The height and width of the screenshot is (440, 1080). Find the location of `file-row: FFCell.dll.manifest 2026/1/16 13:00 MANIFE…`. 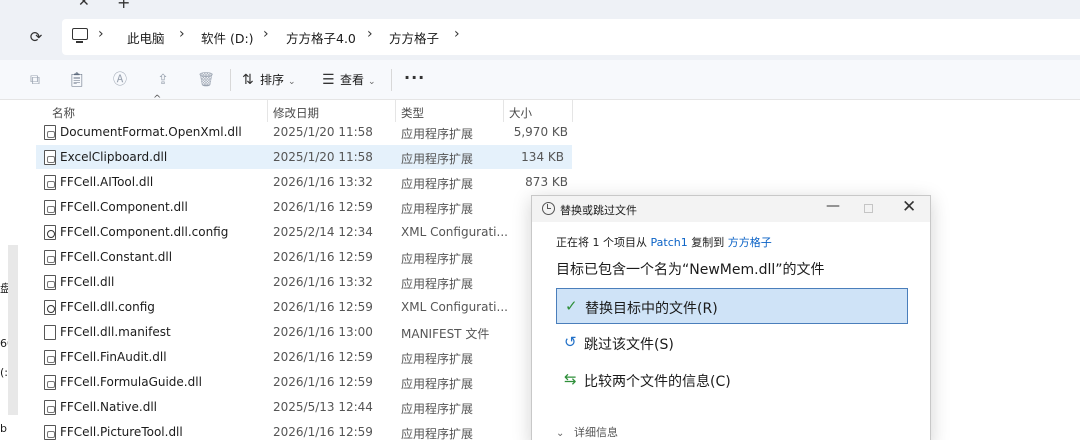

file-row: FFCell.dll.manifest 2026/1/16 13:00 MANIFE… is located at coordinates (306, 332).